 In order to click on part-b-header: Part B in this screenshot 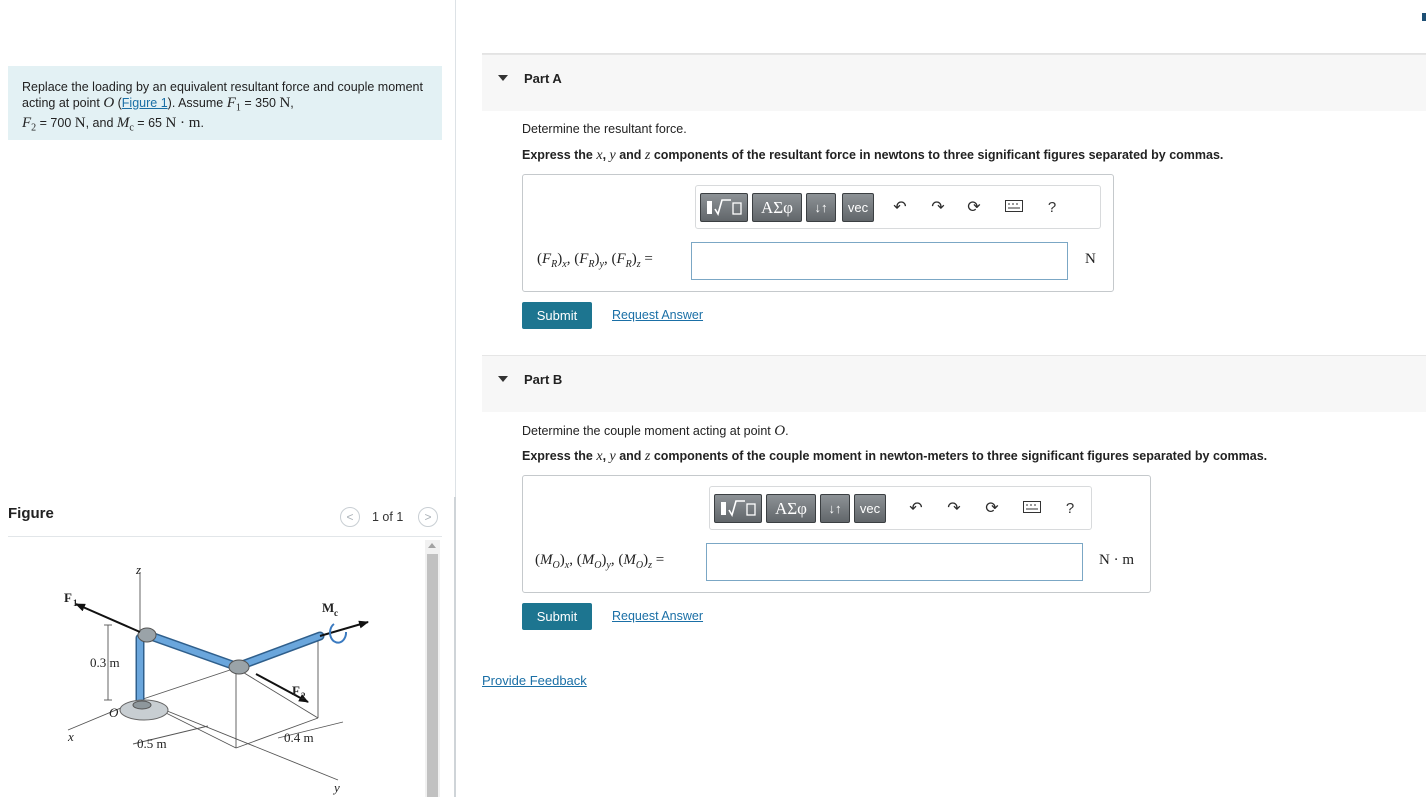, I will do `click(954, 383)`.